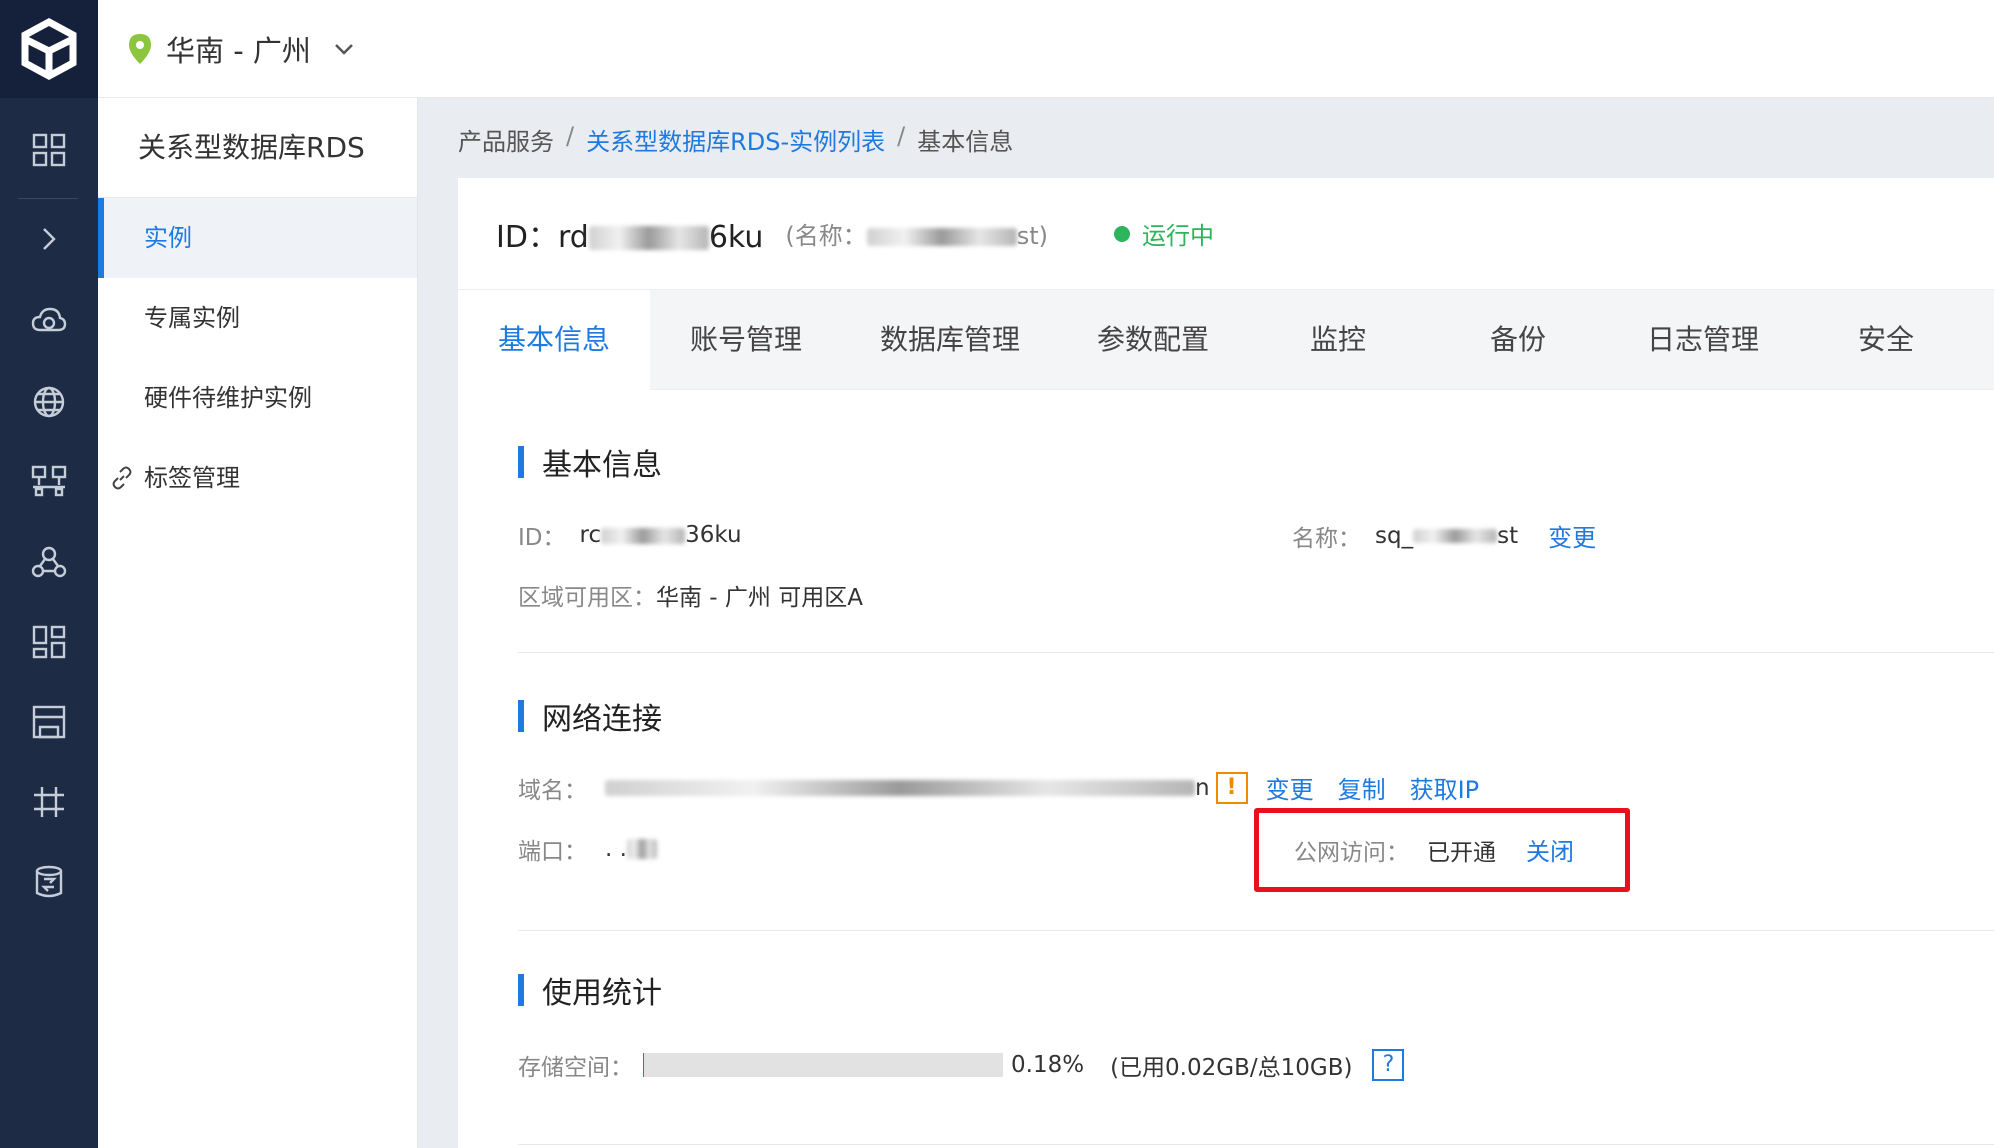 The height and width of the screenshot is (1148, 1994). I want to click on id-value-suffix: 36ku, so click(713, 535).